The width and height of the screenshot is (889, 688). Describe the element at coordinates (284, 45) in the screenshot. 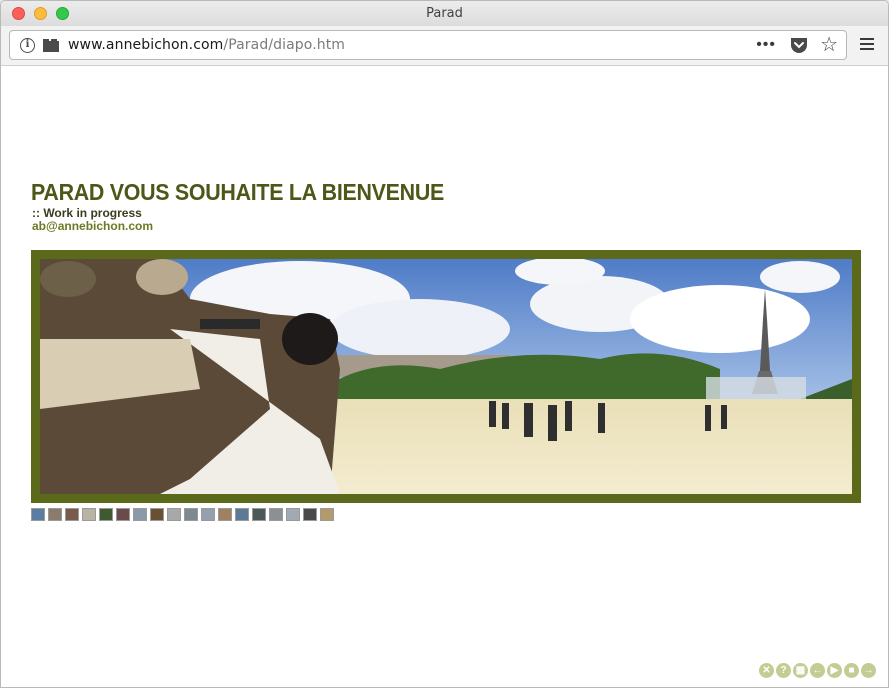

I see `url-path: /Parad/diapo.htm` at that location.